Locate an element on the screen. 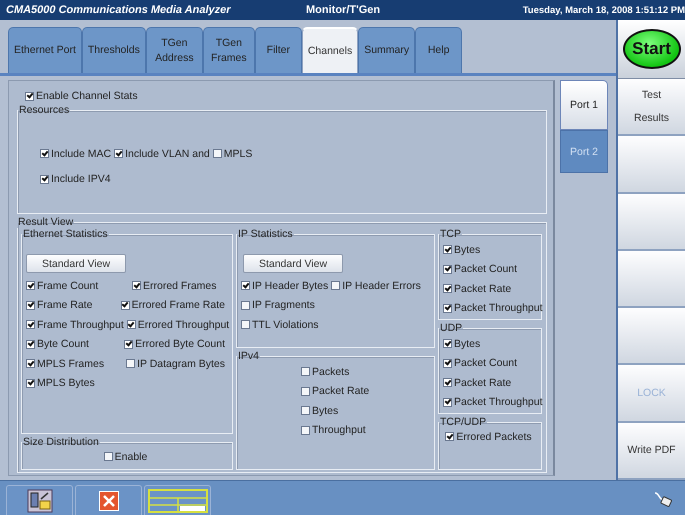 The image size is (685, 515). group-title: Size Distribution is located at coordinates (61, 442).